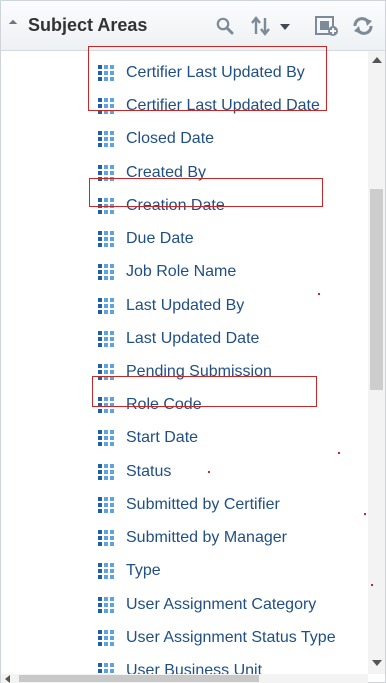 This screenshot has height=683, width=386. I want to click on scroll-up-arrow-icon, so click(377, 60).